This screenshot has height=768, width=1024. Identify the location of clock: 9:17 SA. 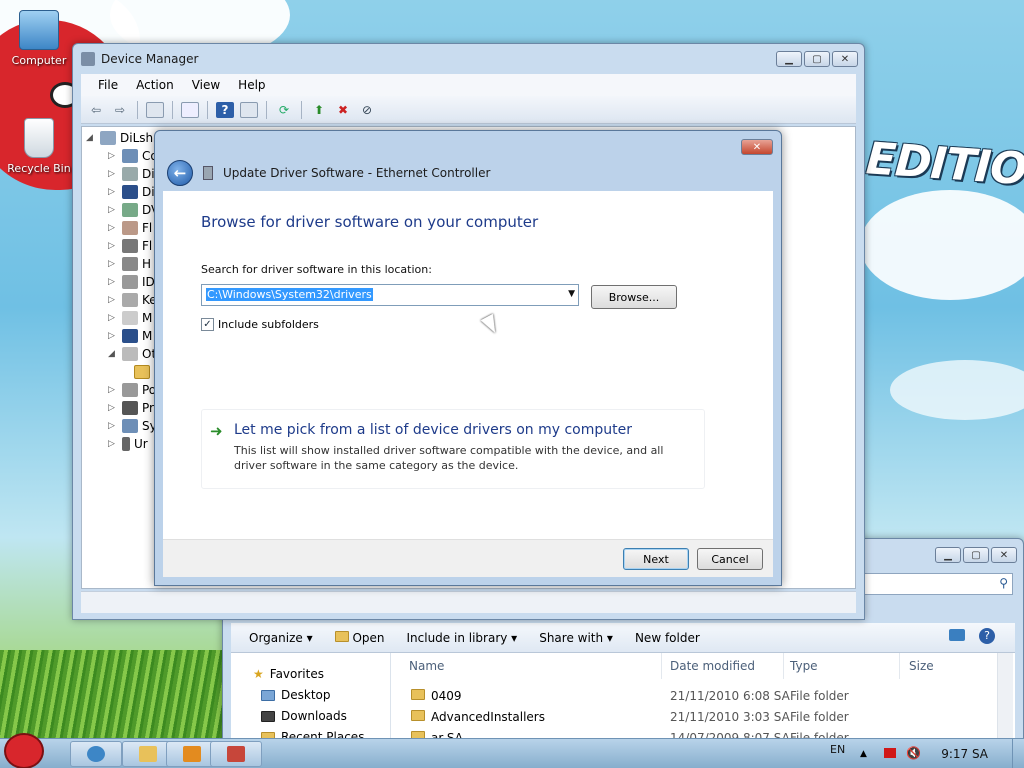
(964, 754).